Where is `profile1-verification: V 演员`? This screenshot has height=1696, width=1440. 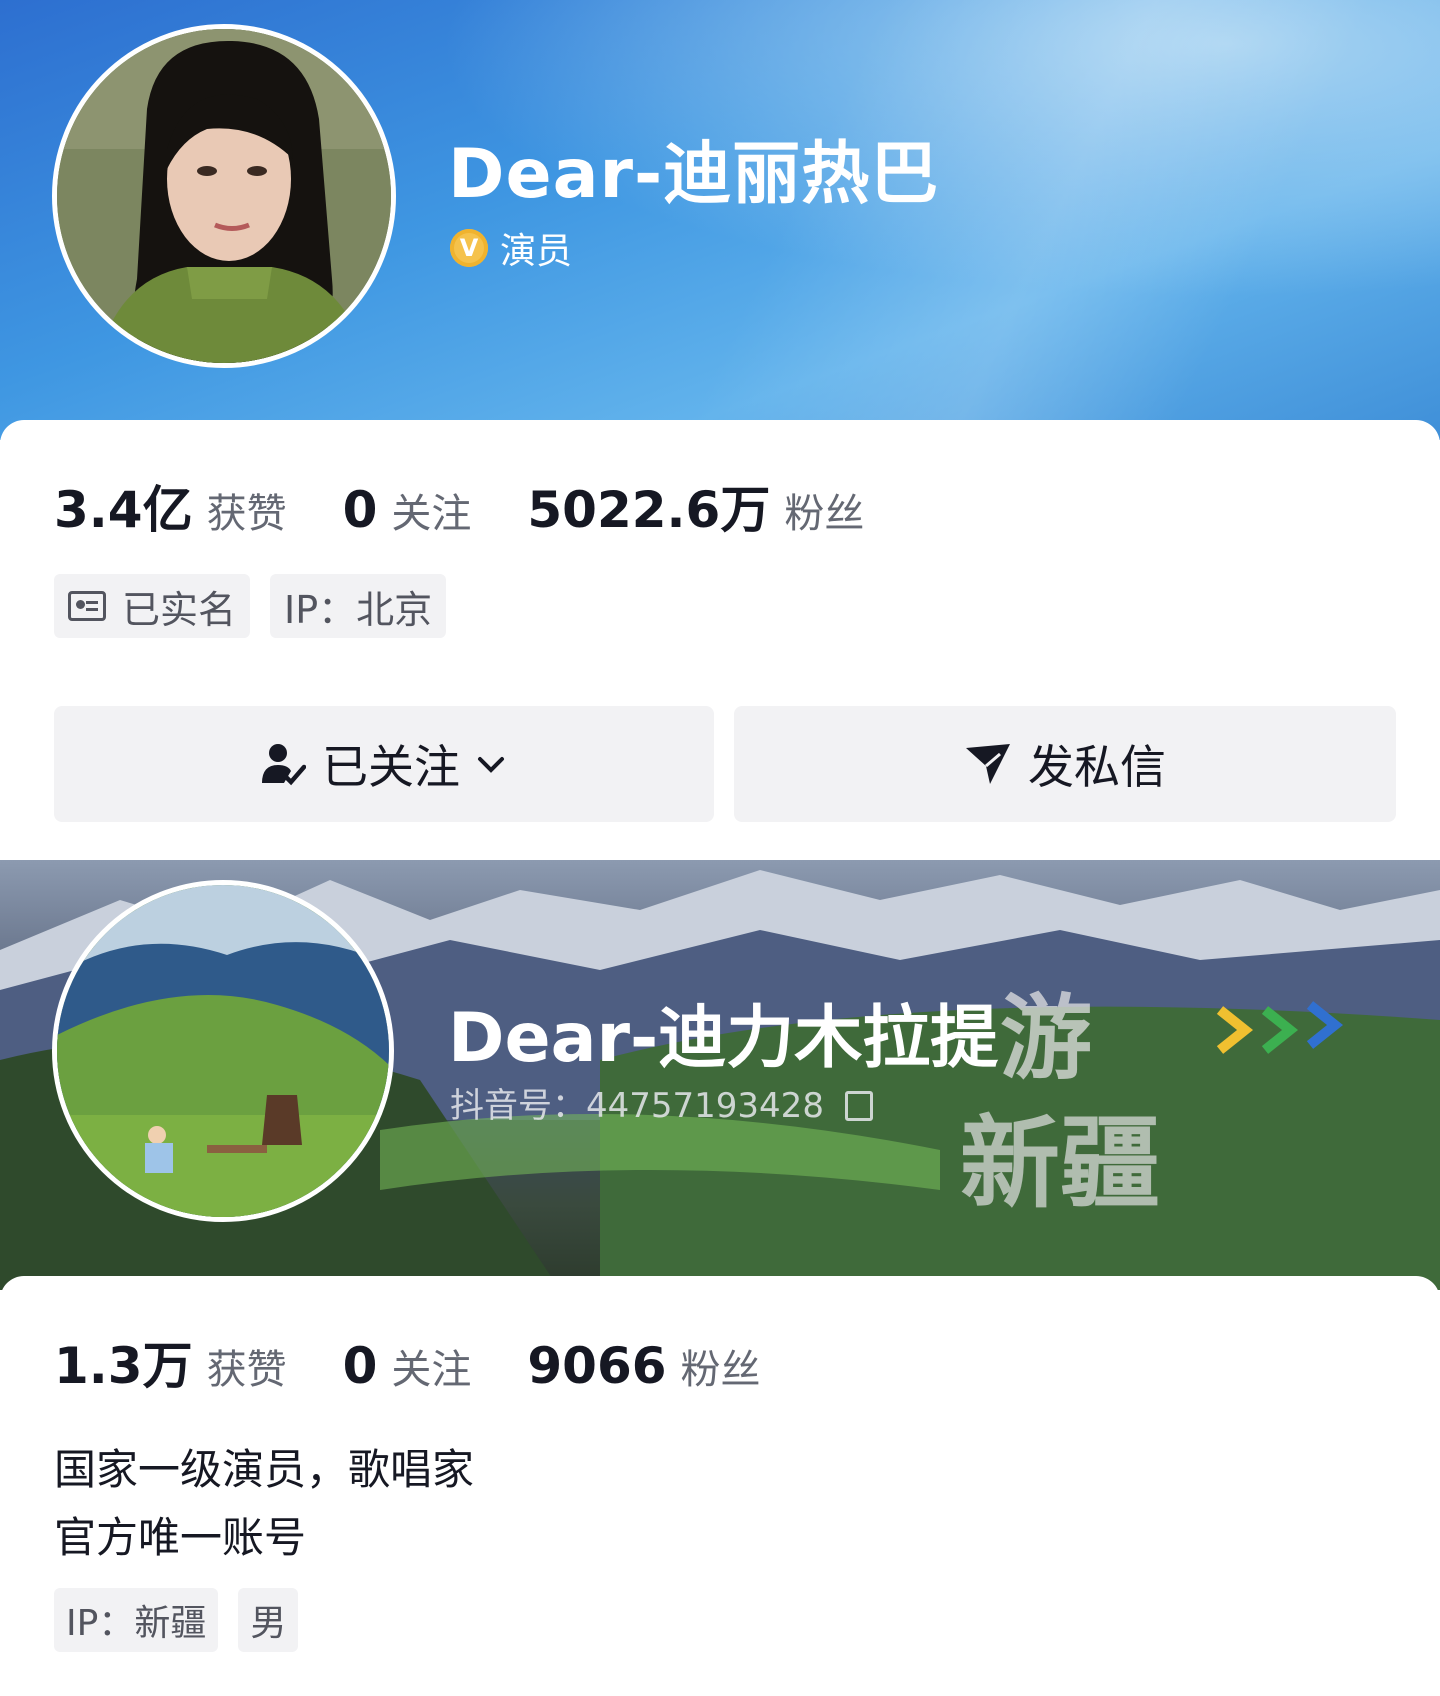
profile1-verification: V 演员 is located at coordinates (511, 248).